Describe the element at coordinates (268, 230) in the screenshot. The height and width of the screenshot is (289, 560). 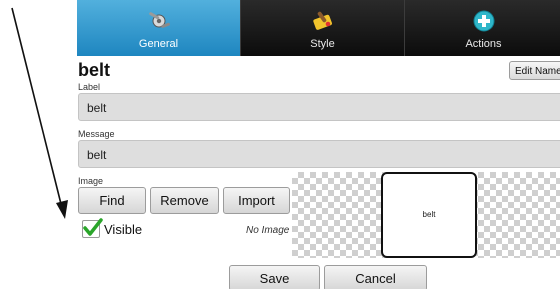
I see `no-image-text: No Image` at that location.